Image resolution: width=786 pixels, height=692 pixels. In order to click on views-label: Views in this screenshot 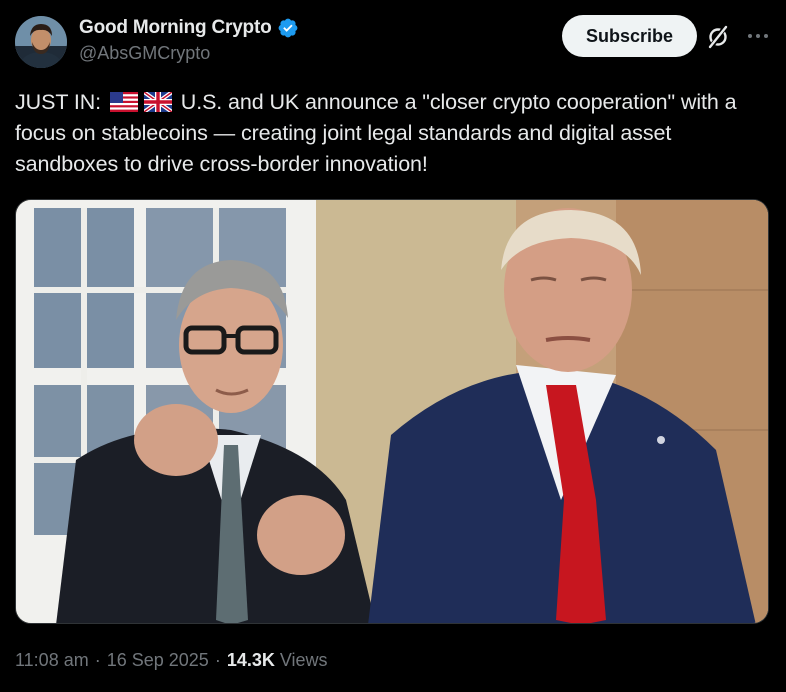, I will do `click(303, 660)`.